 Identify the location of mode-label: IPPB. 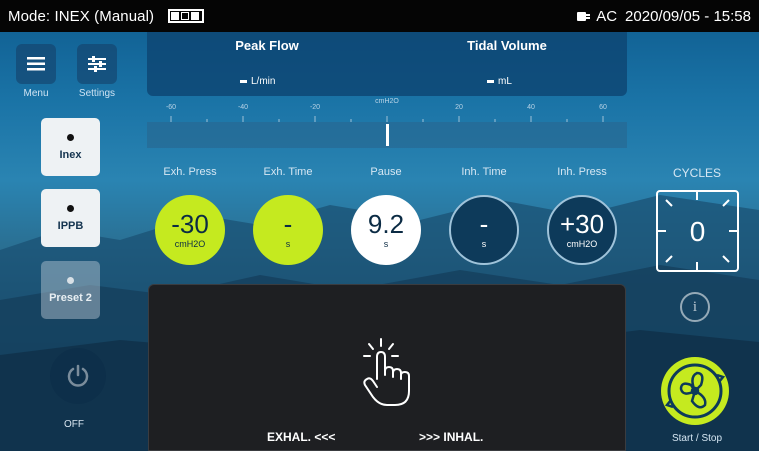
(70, 225).